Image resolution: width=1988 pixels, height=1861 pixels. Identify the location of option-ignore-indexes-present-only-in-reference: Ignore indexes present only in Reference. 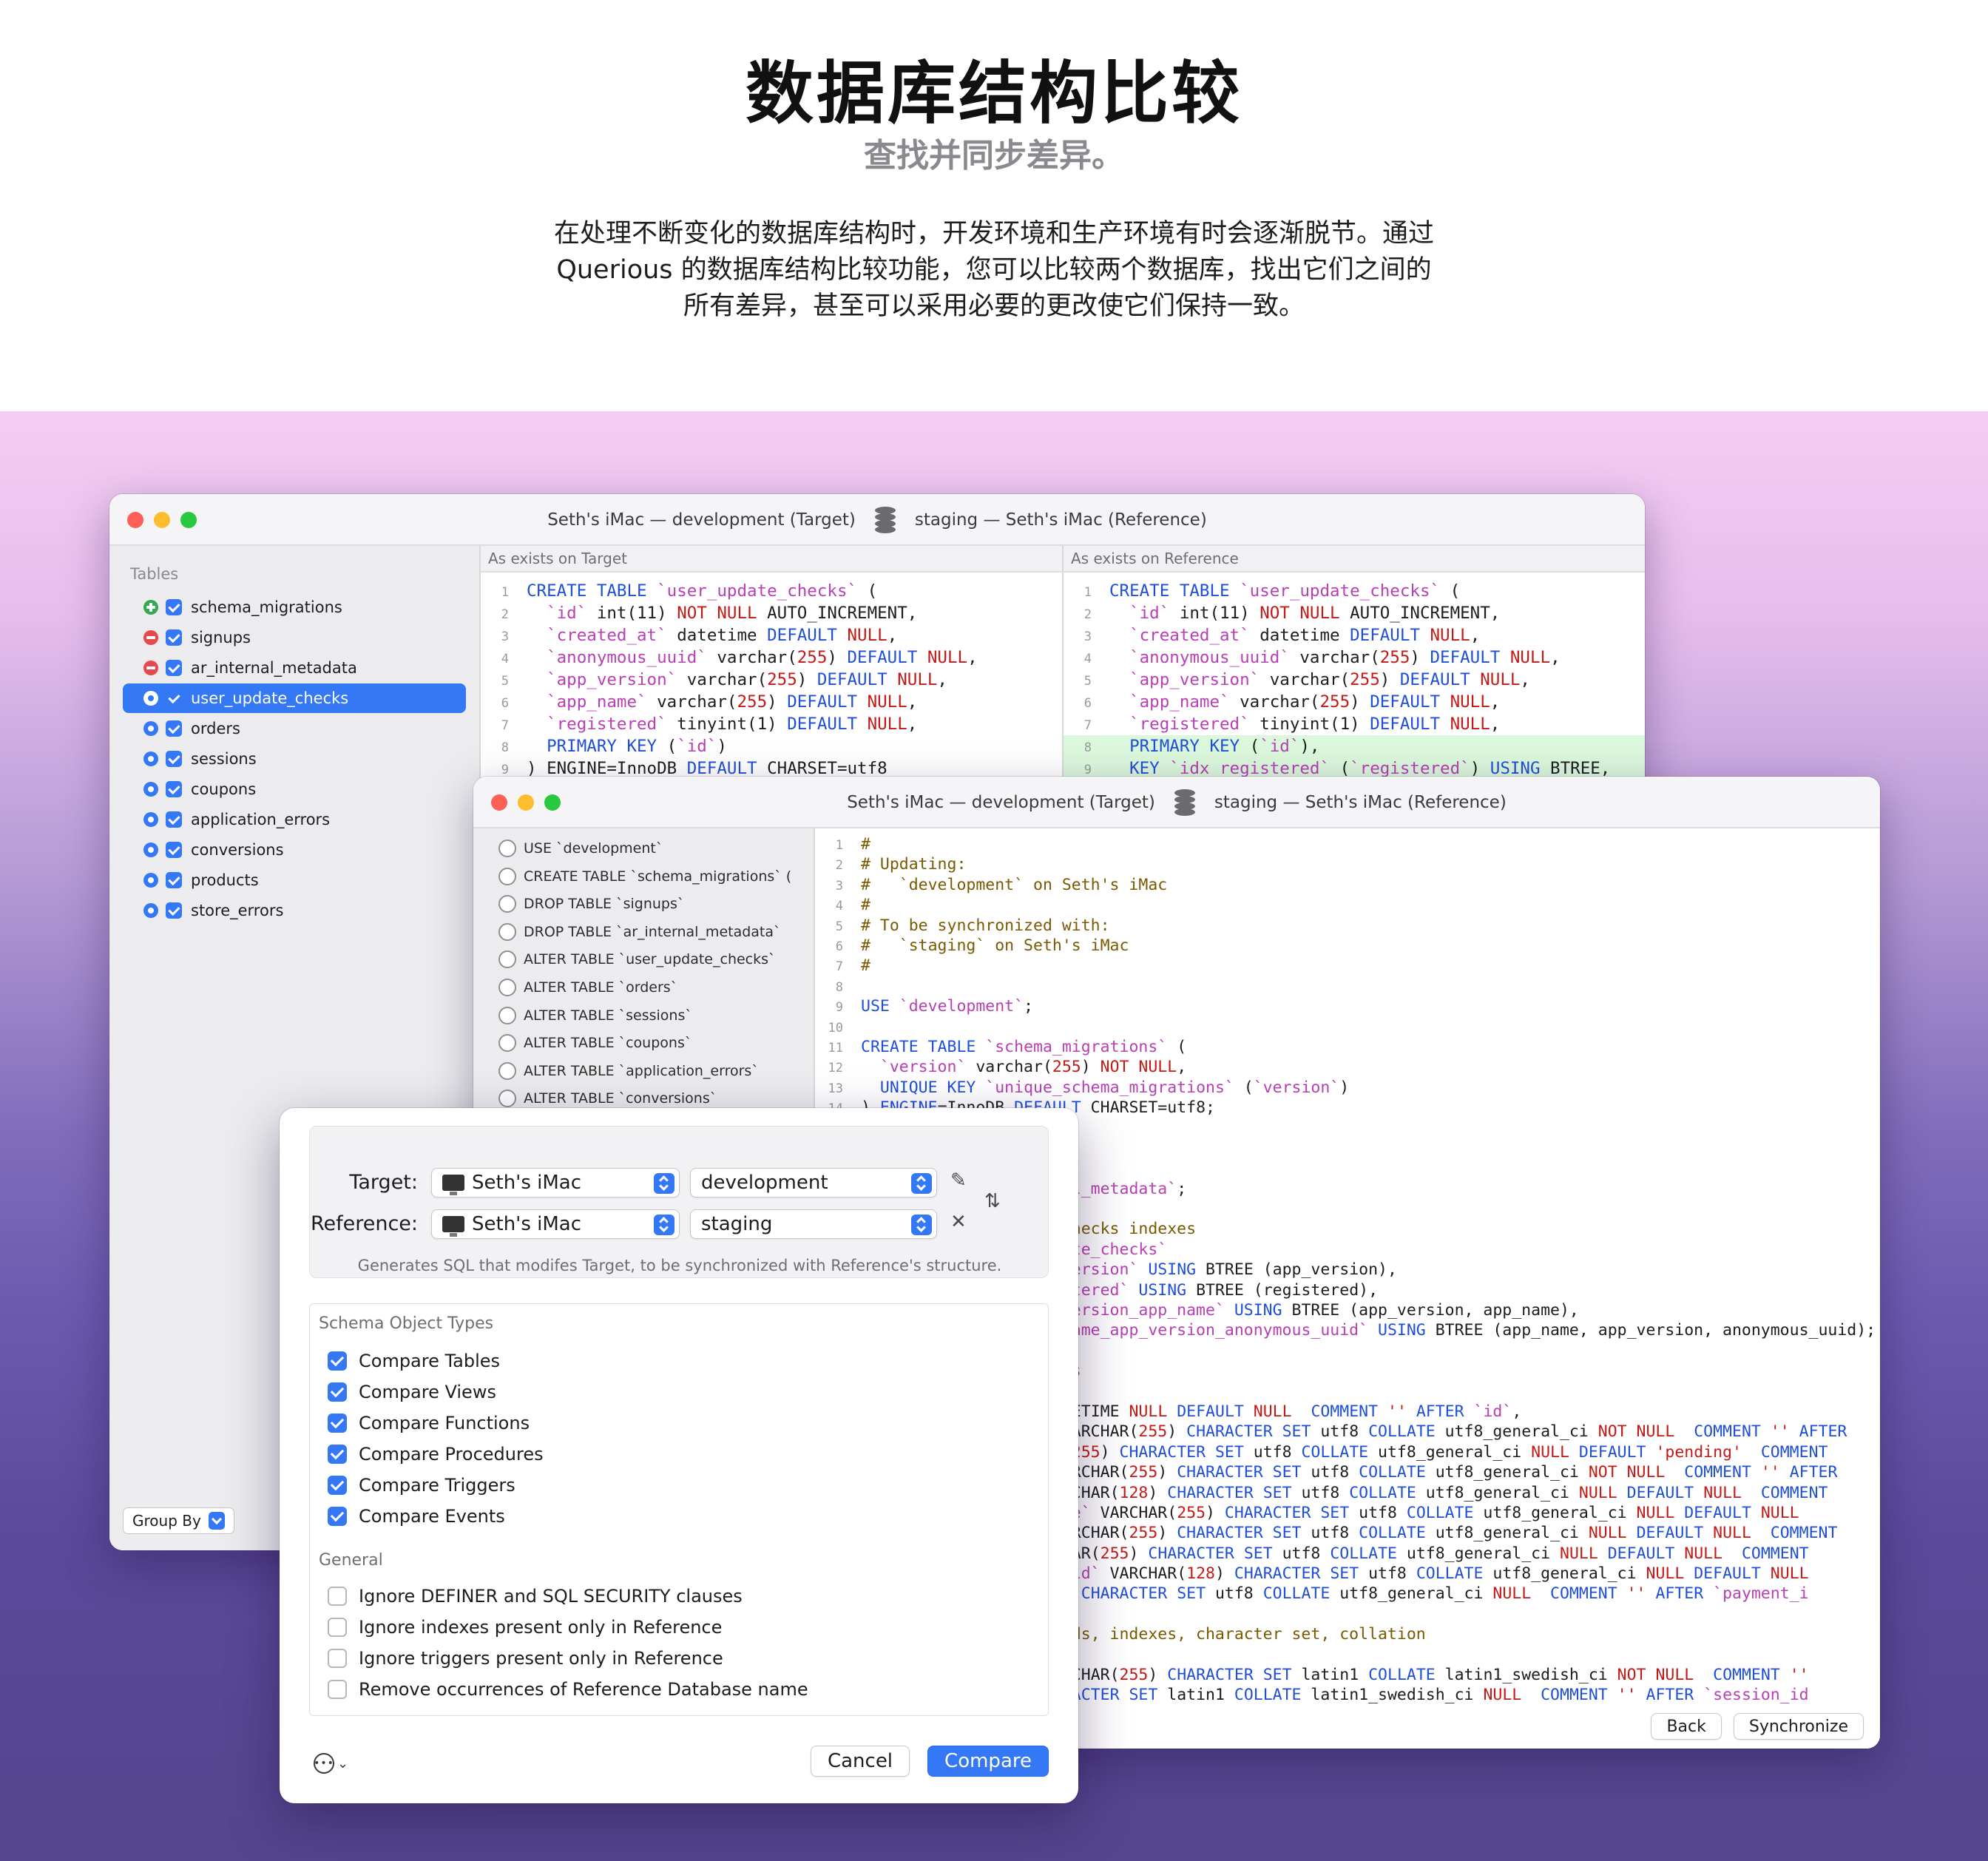
(525, 1628).